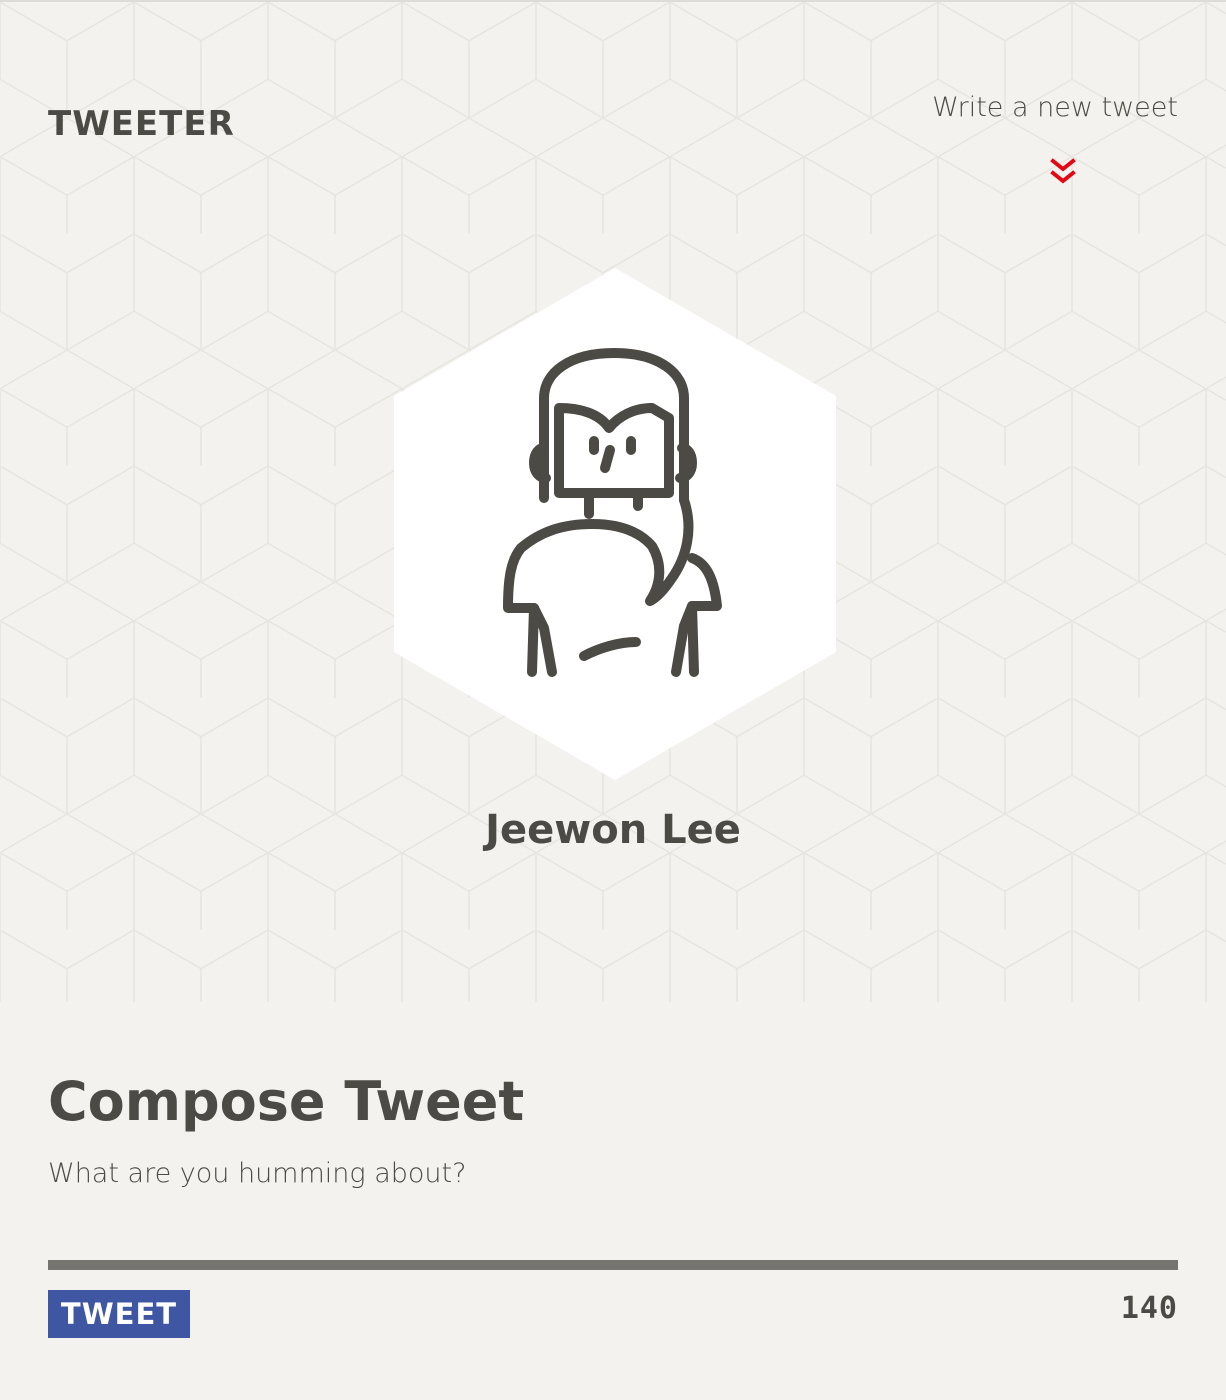  Describe the element at coordinates (119, 1314) in the screenshot. I see `tweet-button: TWEET` at that location.